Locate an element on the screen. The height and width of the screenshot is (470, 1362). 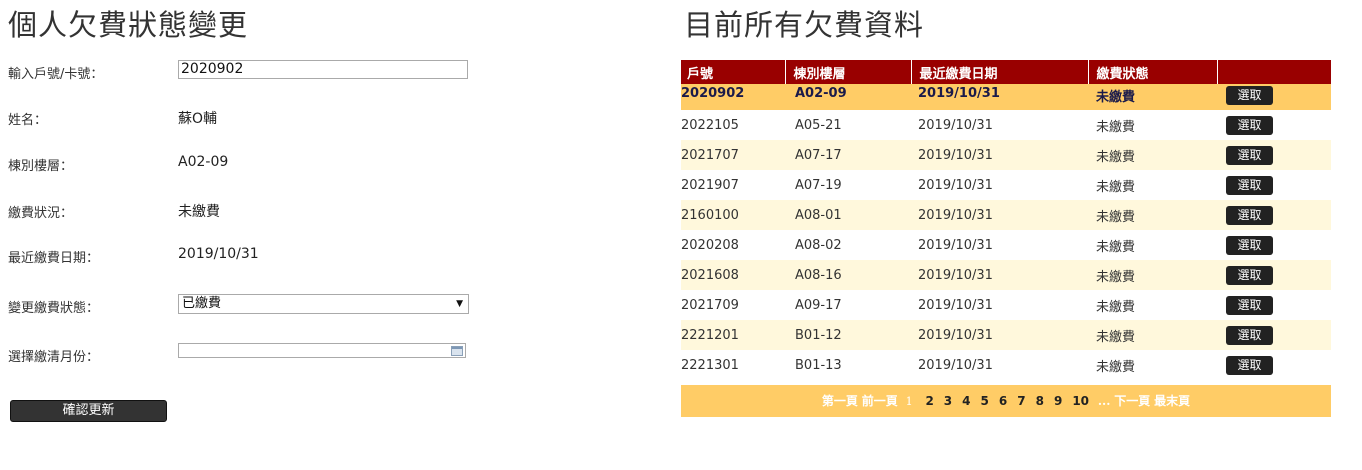
pager-page-10: 10 is located at coordinates (1080, 401).